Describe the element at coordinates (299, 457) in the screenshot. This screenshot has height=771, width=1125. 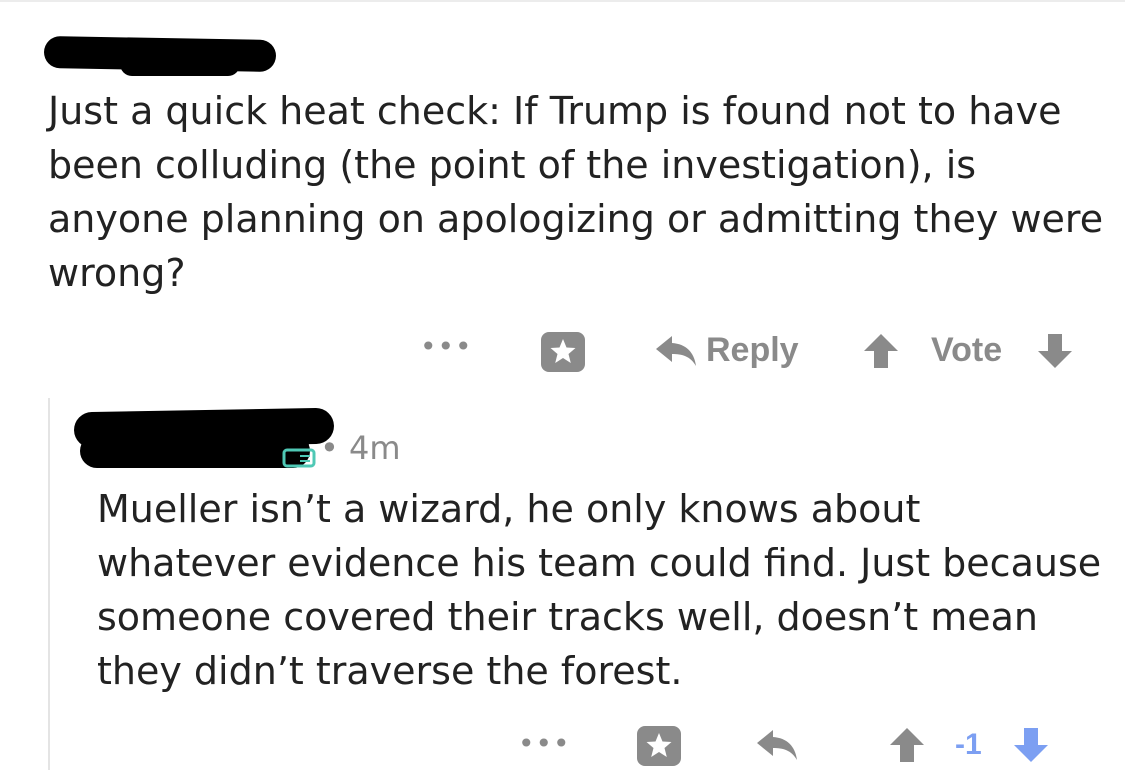
I see `moderator-badge-icon` at that location.